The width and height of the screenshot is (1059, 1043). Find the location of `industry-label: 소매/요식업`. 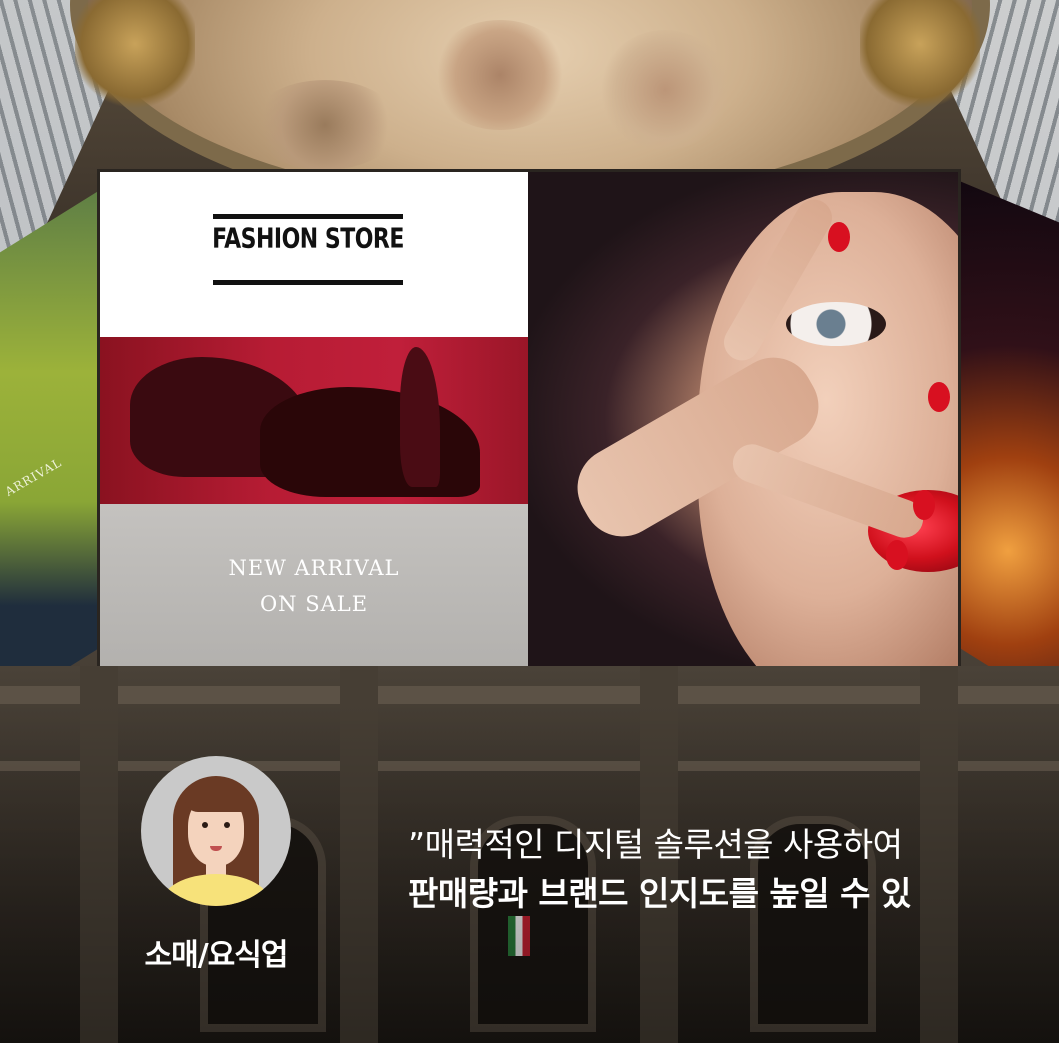

industry-label: 소매/요식업 is located at coordinates (216, 955).